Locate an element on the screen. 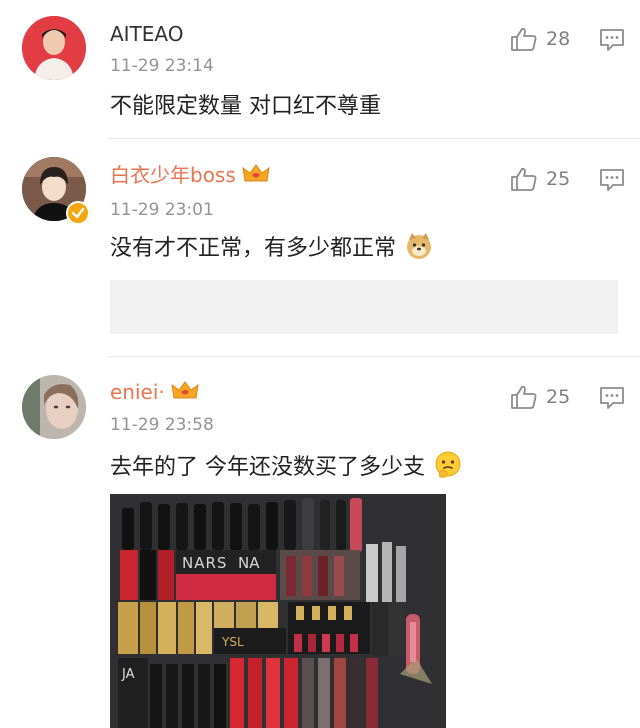 Image resolution: width=640 pixels, height=728 pixels. username: AITEAO is located at coordinates (147, 34).